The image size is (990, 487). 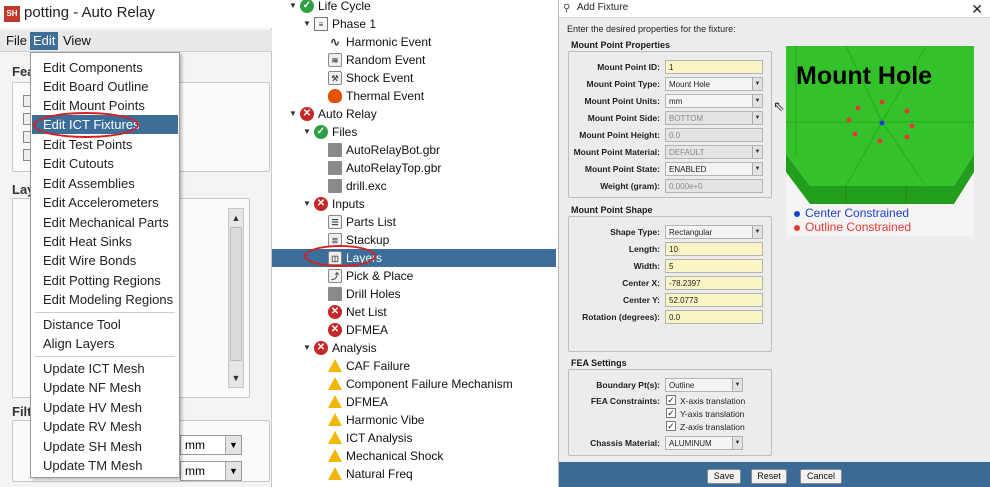 I want to click on menu-item-update-sh-mesh: Update SH Mesh, so click(x=105, y=446).